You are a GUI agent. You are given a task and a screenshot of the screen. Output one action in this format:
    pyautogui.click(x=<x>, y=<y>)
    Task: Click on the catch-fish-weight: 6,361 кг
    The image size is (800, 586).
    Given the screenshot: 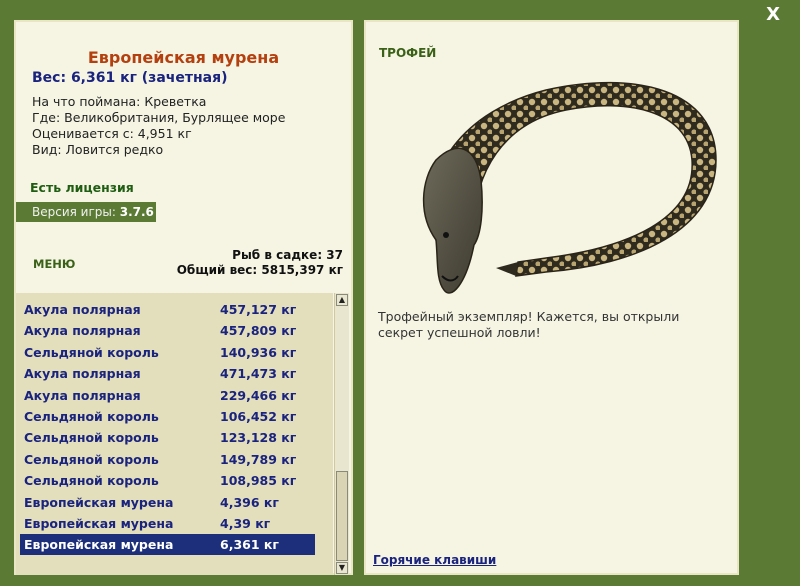 What is the action you would take?
    pyautogui.click(x=249, y=545)
    